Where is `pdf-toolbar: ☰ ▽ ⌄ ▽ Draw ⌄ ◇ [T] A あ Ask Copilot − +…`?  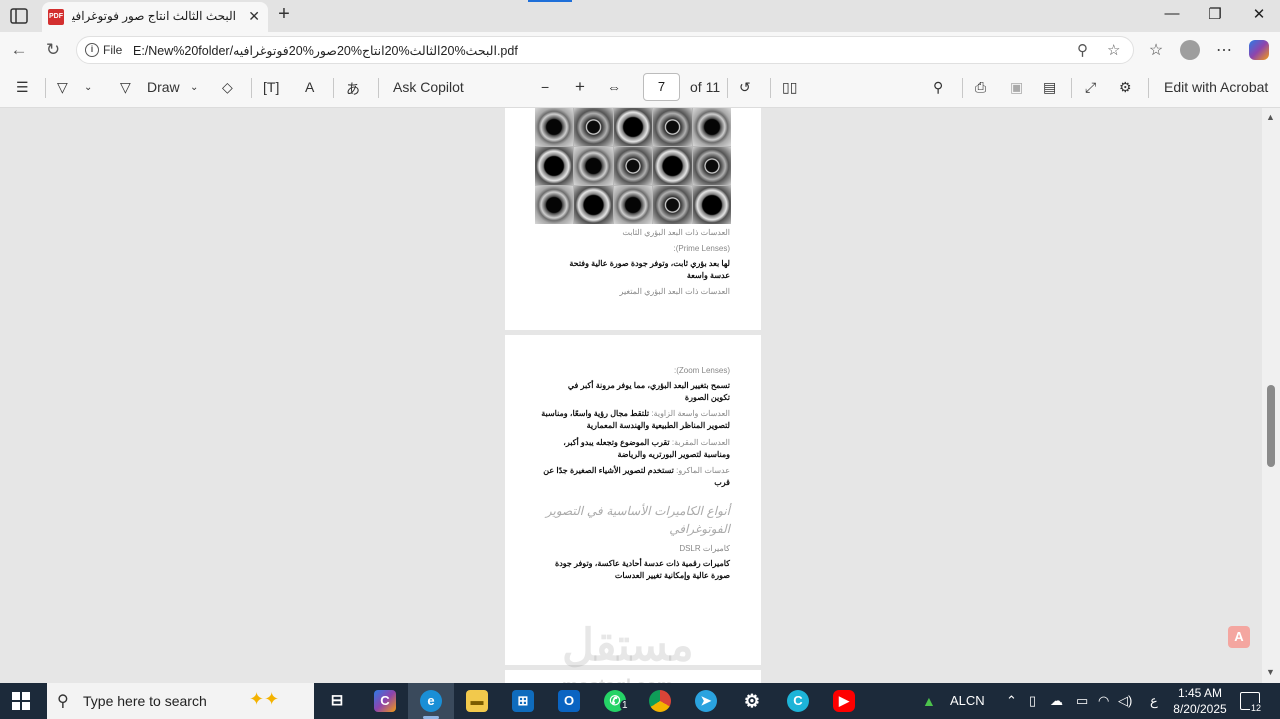 pdf-toolbar: ☰ ▽ ⌄ ▽ Draw ⌄ ◇ [T] A あ Ask Copilot − +… is located at coordinates (640, 88).